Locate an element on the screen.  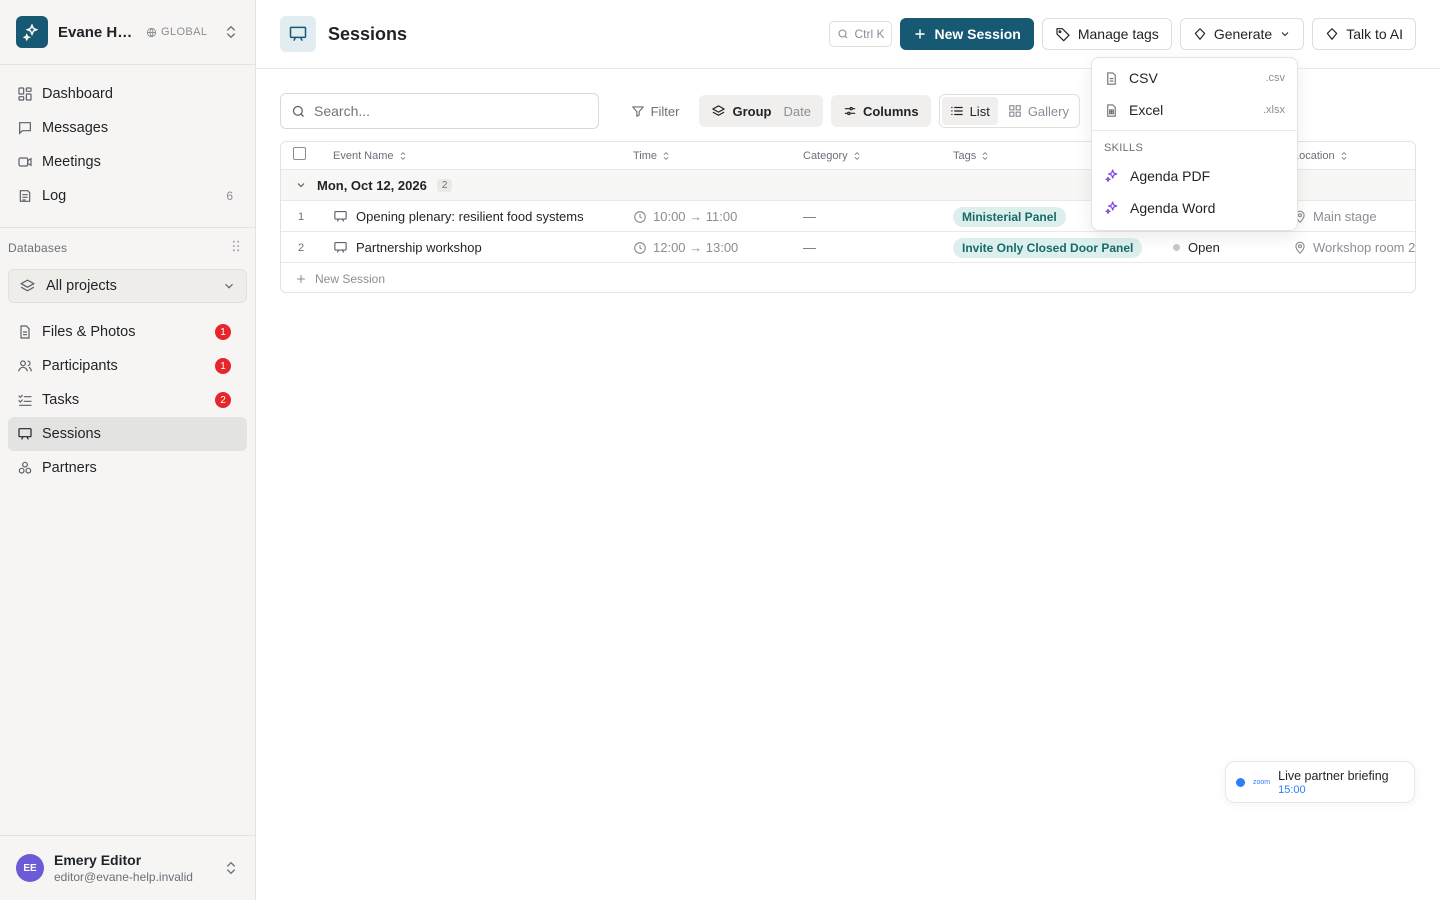
sidebar-item-files-photos: Files & Photos 1 is located at coordinates (127, 332).